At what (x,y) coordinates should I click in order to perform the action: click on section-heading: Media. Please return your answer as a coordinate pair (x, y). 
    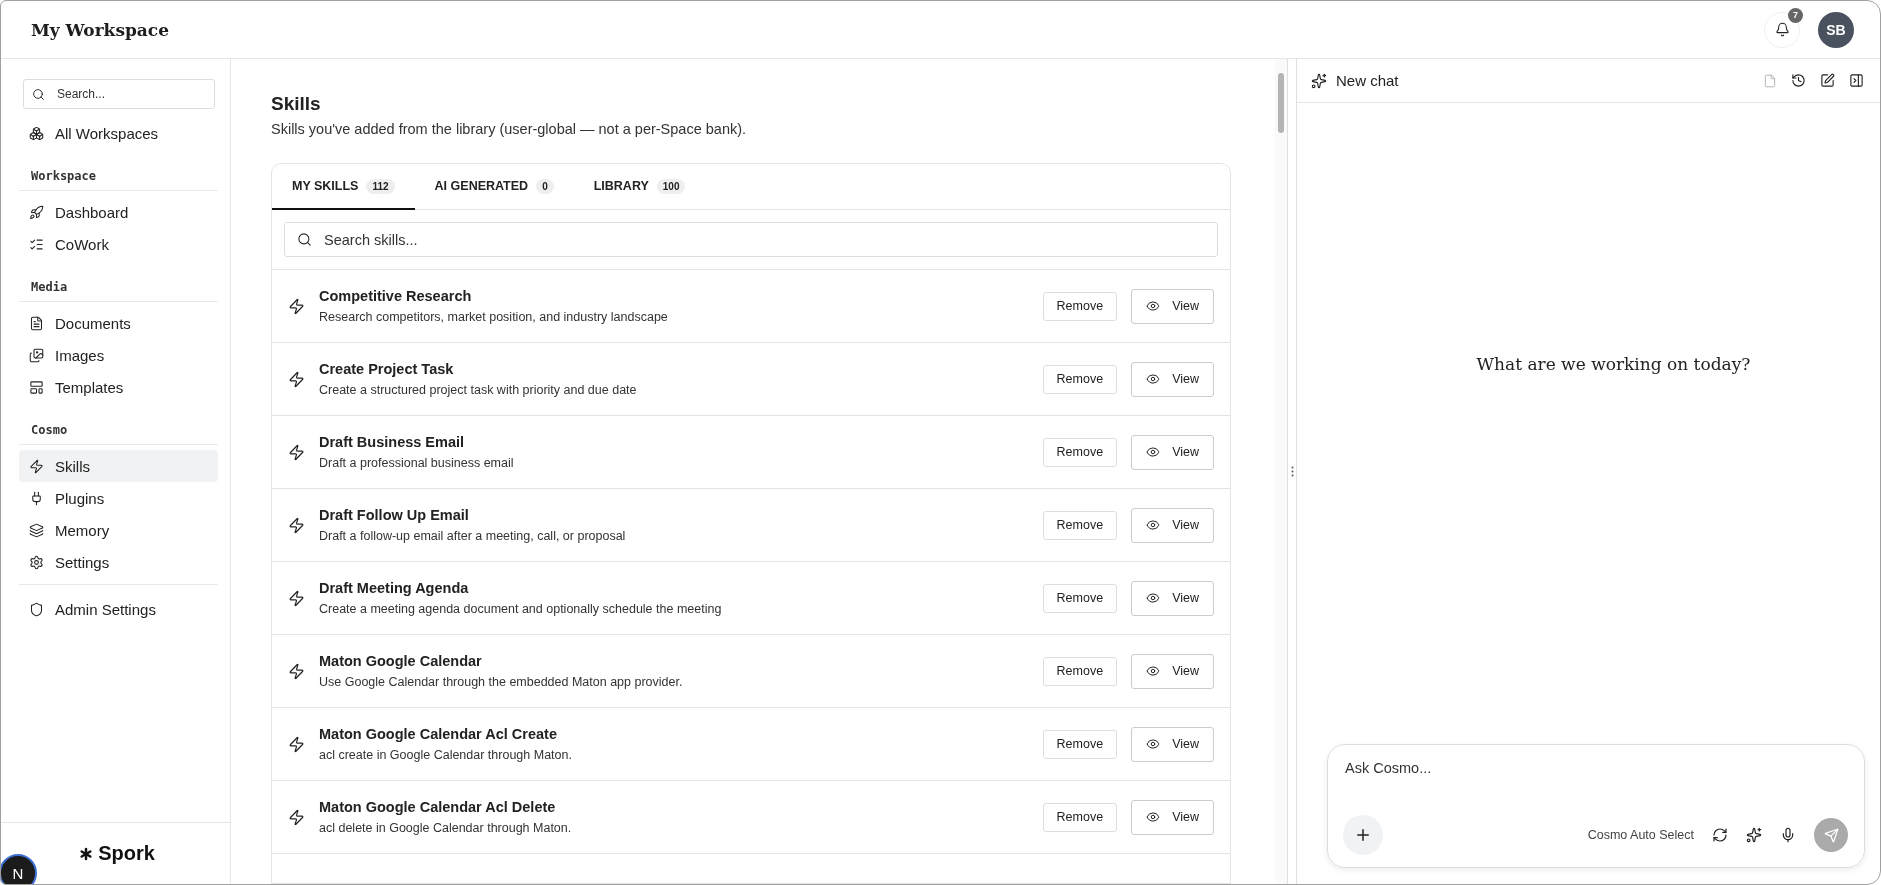
    Looking at the image, I should click on (118, 281).